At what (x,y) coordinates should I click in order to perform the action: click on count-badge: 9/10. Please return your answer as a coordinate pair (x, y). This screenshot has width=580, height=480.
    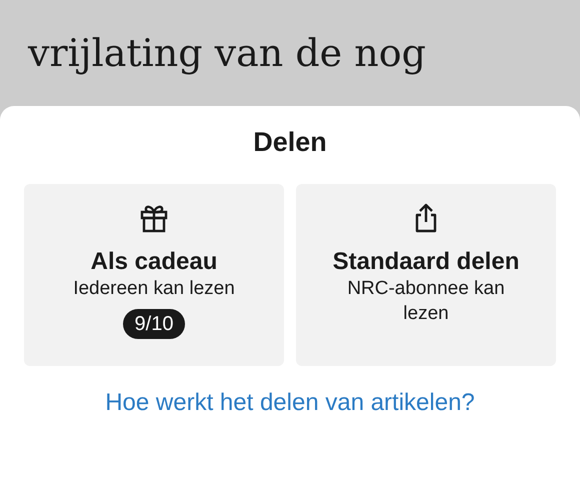
    Looking at the image, I should click on (154, 324).